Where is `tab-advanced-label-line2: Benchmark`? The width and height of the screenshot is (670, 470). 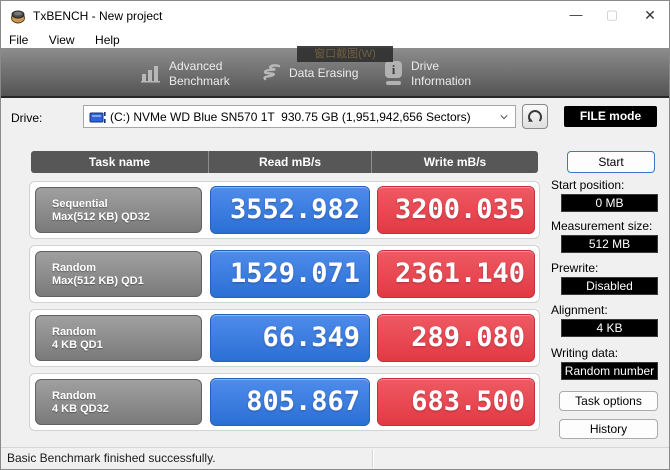
tab-advanced-label-line2: Benchmark is located at coordinates (199, 81).